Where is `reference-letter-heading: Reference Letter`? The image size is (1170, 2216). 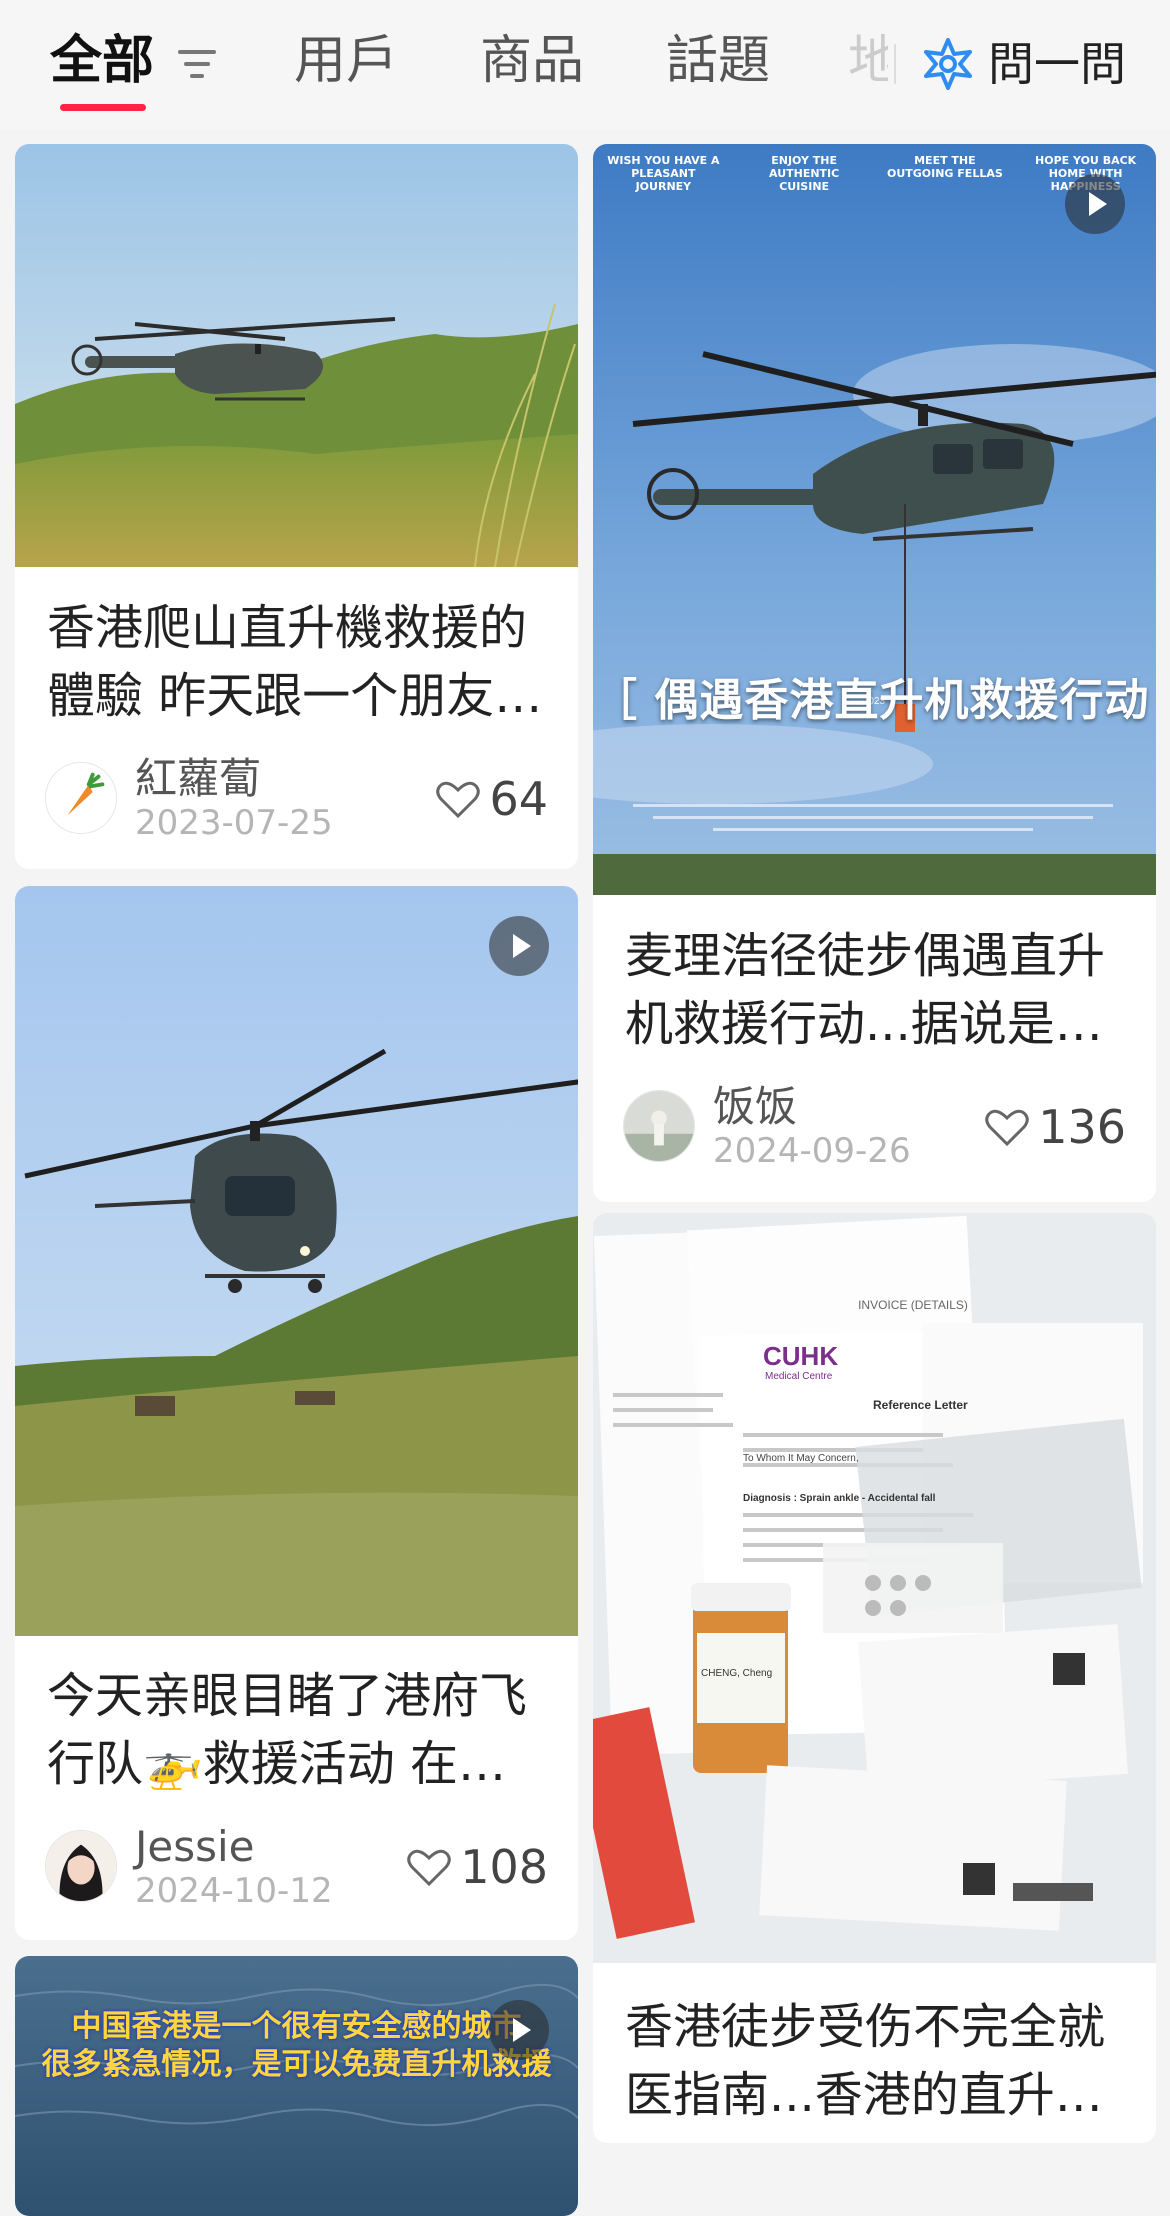
reference-letter-heading: Reference Letter is located at coordinates (920, 1405).